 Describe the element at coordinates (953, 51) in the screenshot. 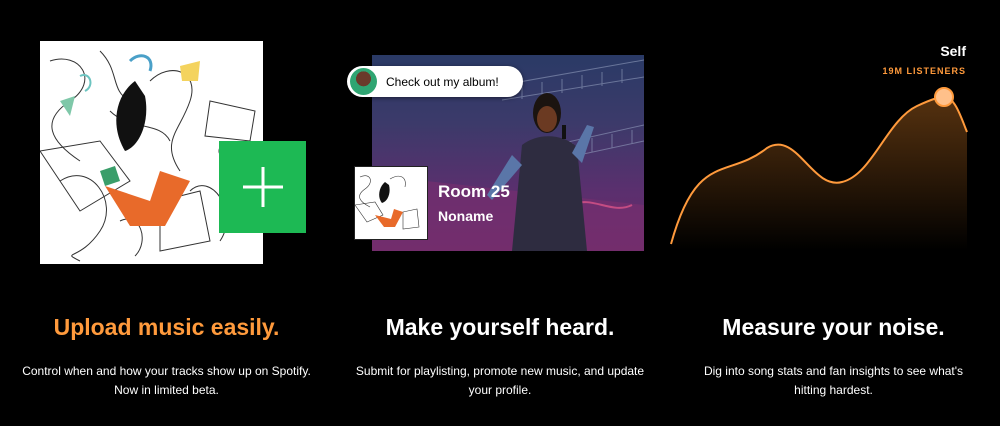

I see `series-name: Self` at that location.